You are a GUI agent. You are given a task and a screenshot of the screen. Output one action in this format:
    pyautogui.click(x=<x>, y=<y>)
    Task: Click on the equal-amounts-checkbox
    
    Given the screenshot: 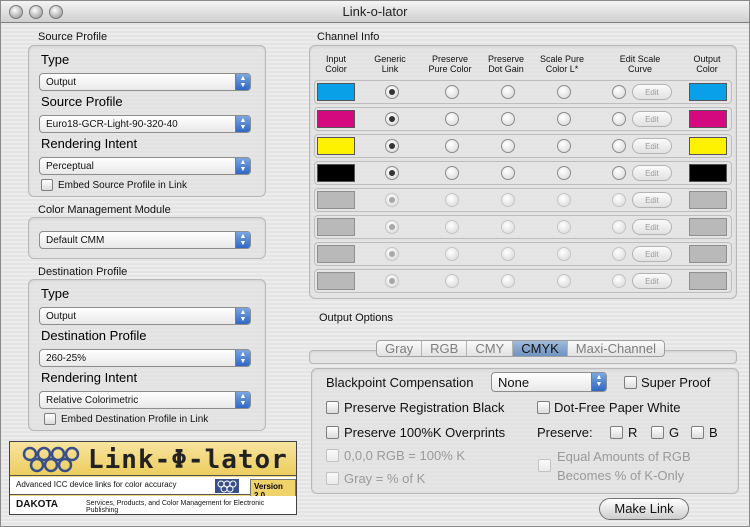 What is the action you would take?
    pyautogui.click(x=544, y=465)
    